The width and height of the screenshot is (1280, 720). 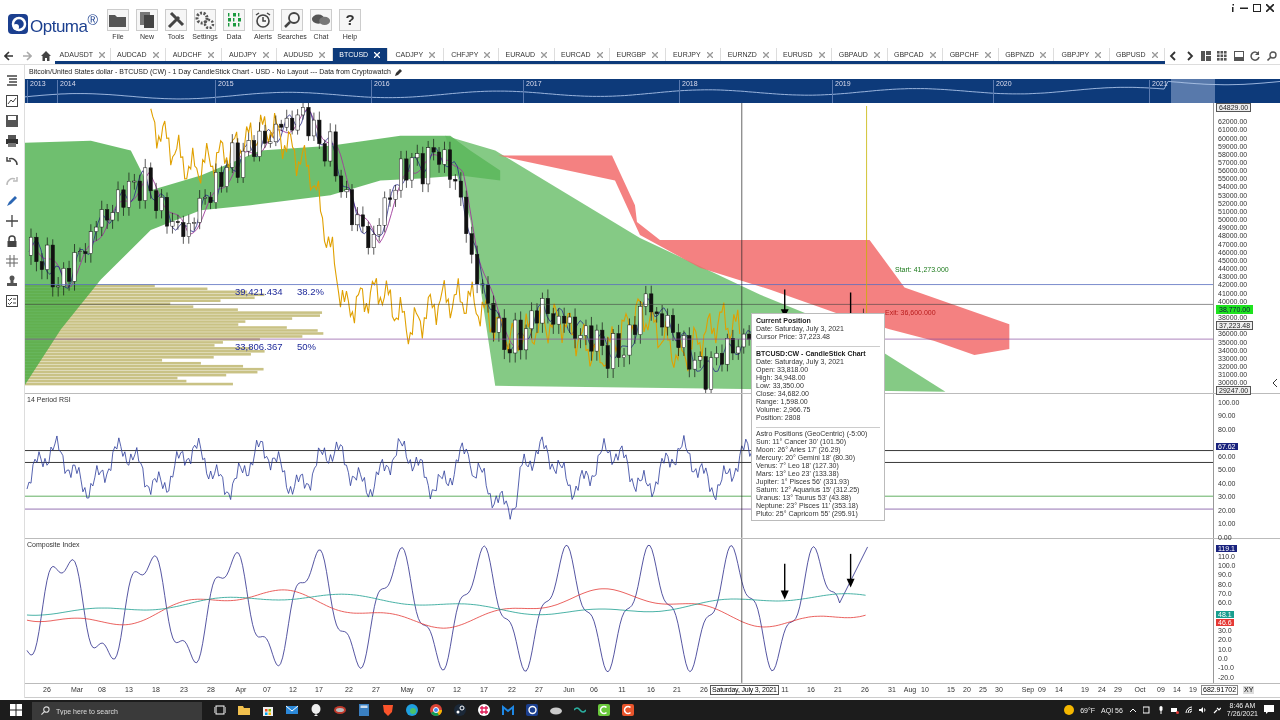 I want to click on percent-label: 38.2%, so click(x=310, y=291).